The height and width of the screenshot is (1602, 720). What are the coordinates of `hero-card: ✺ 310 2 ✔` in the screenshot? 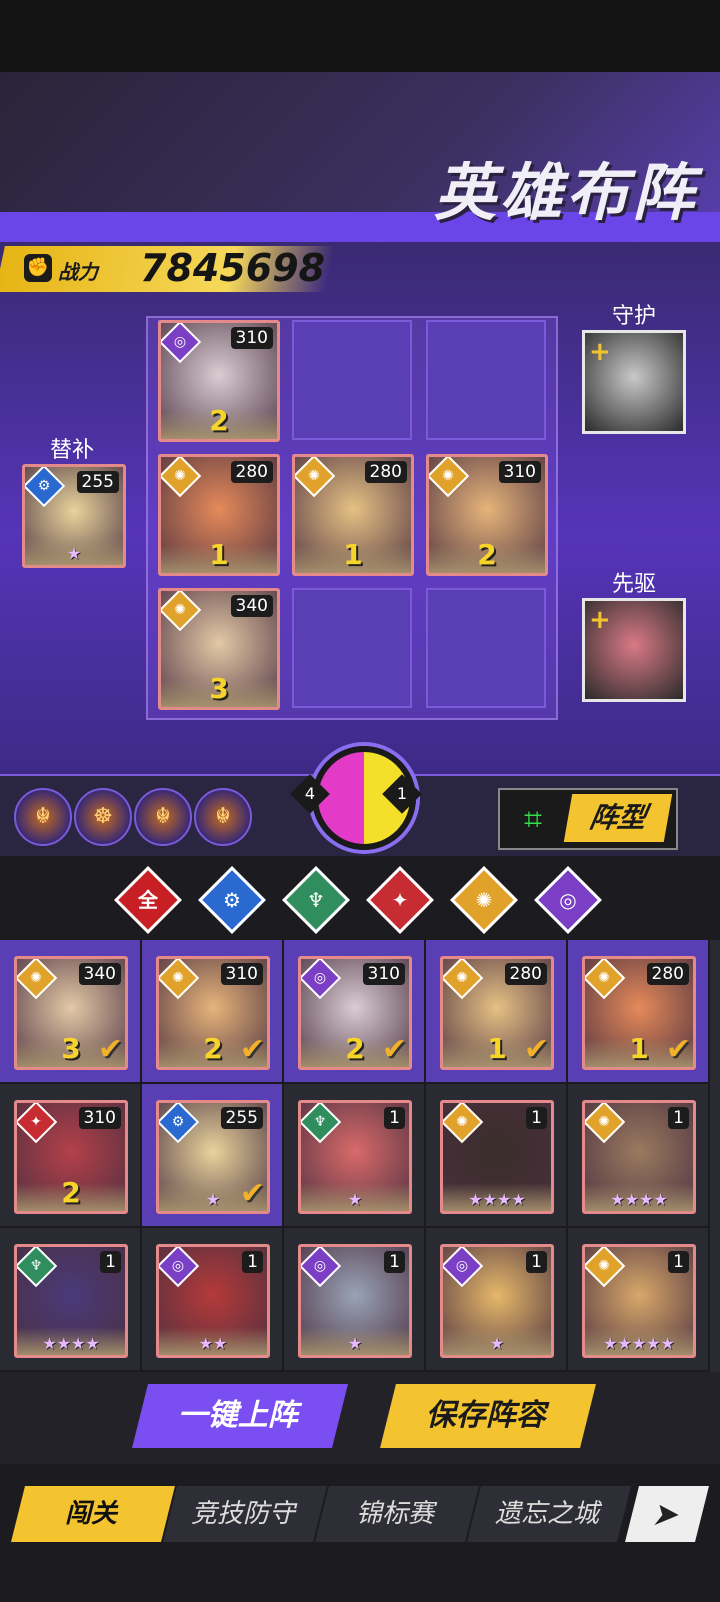 It's located at (213, 1013).